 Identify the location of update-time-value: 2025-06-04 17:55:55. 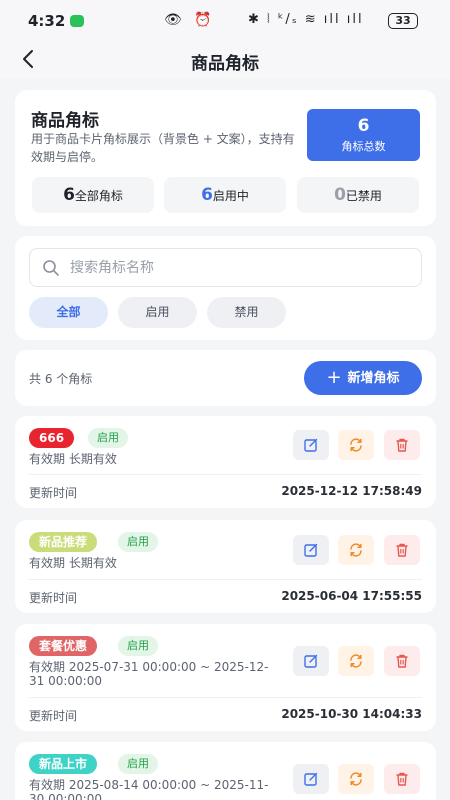
(351, 596).